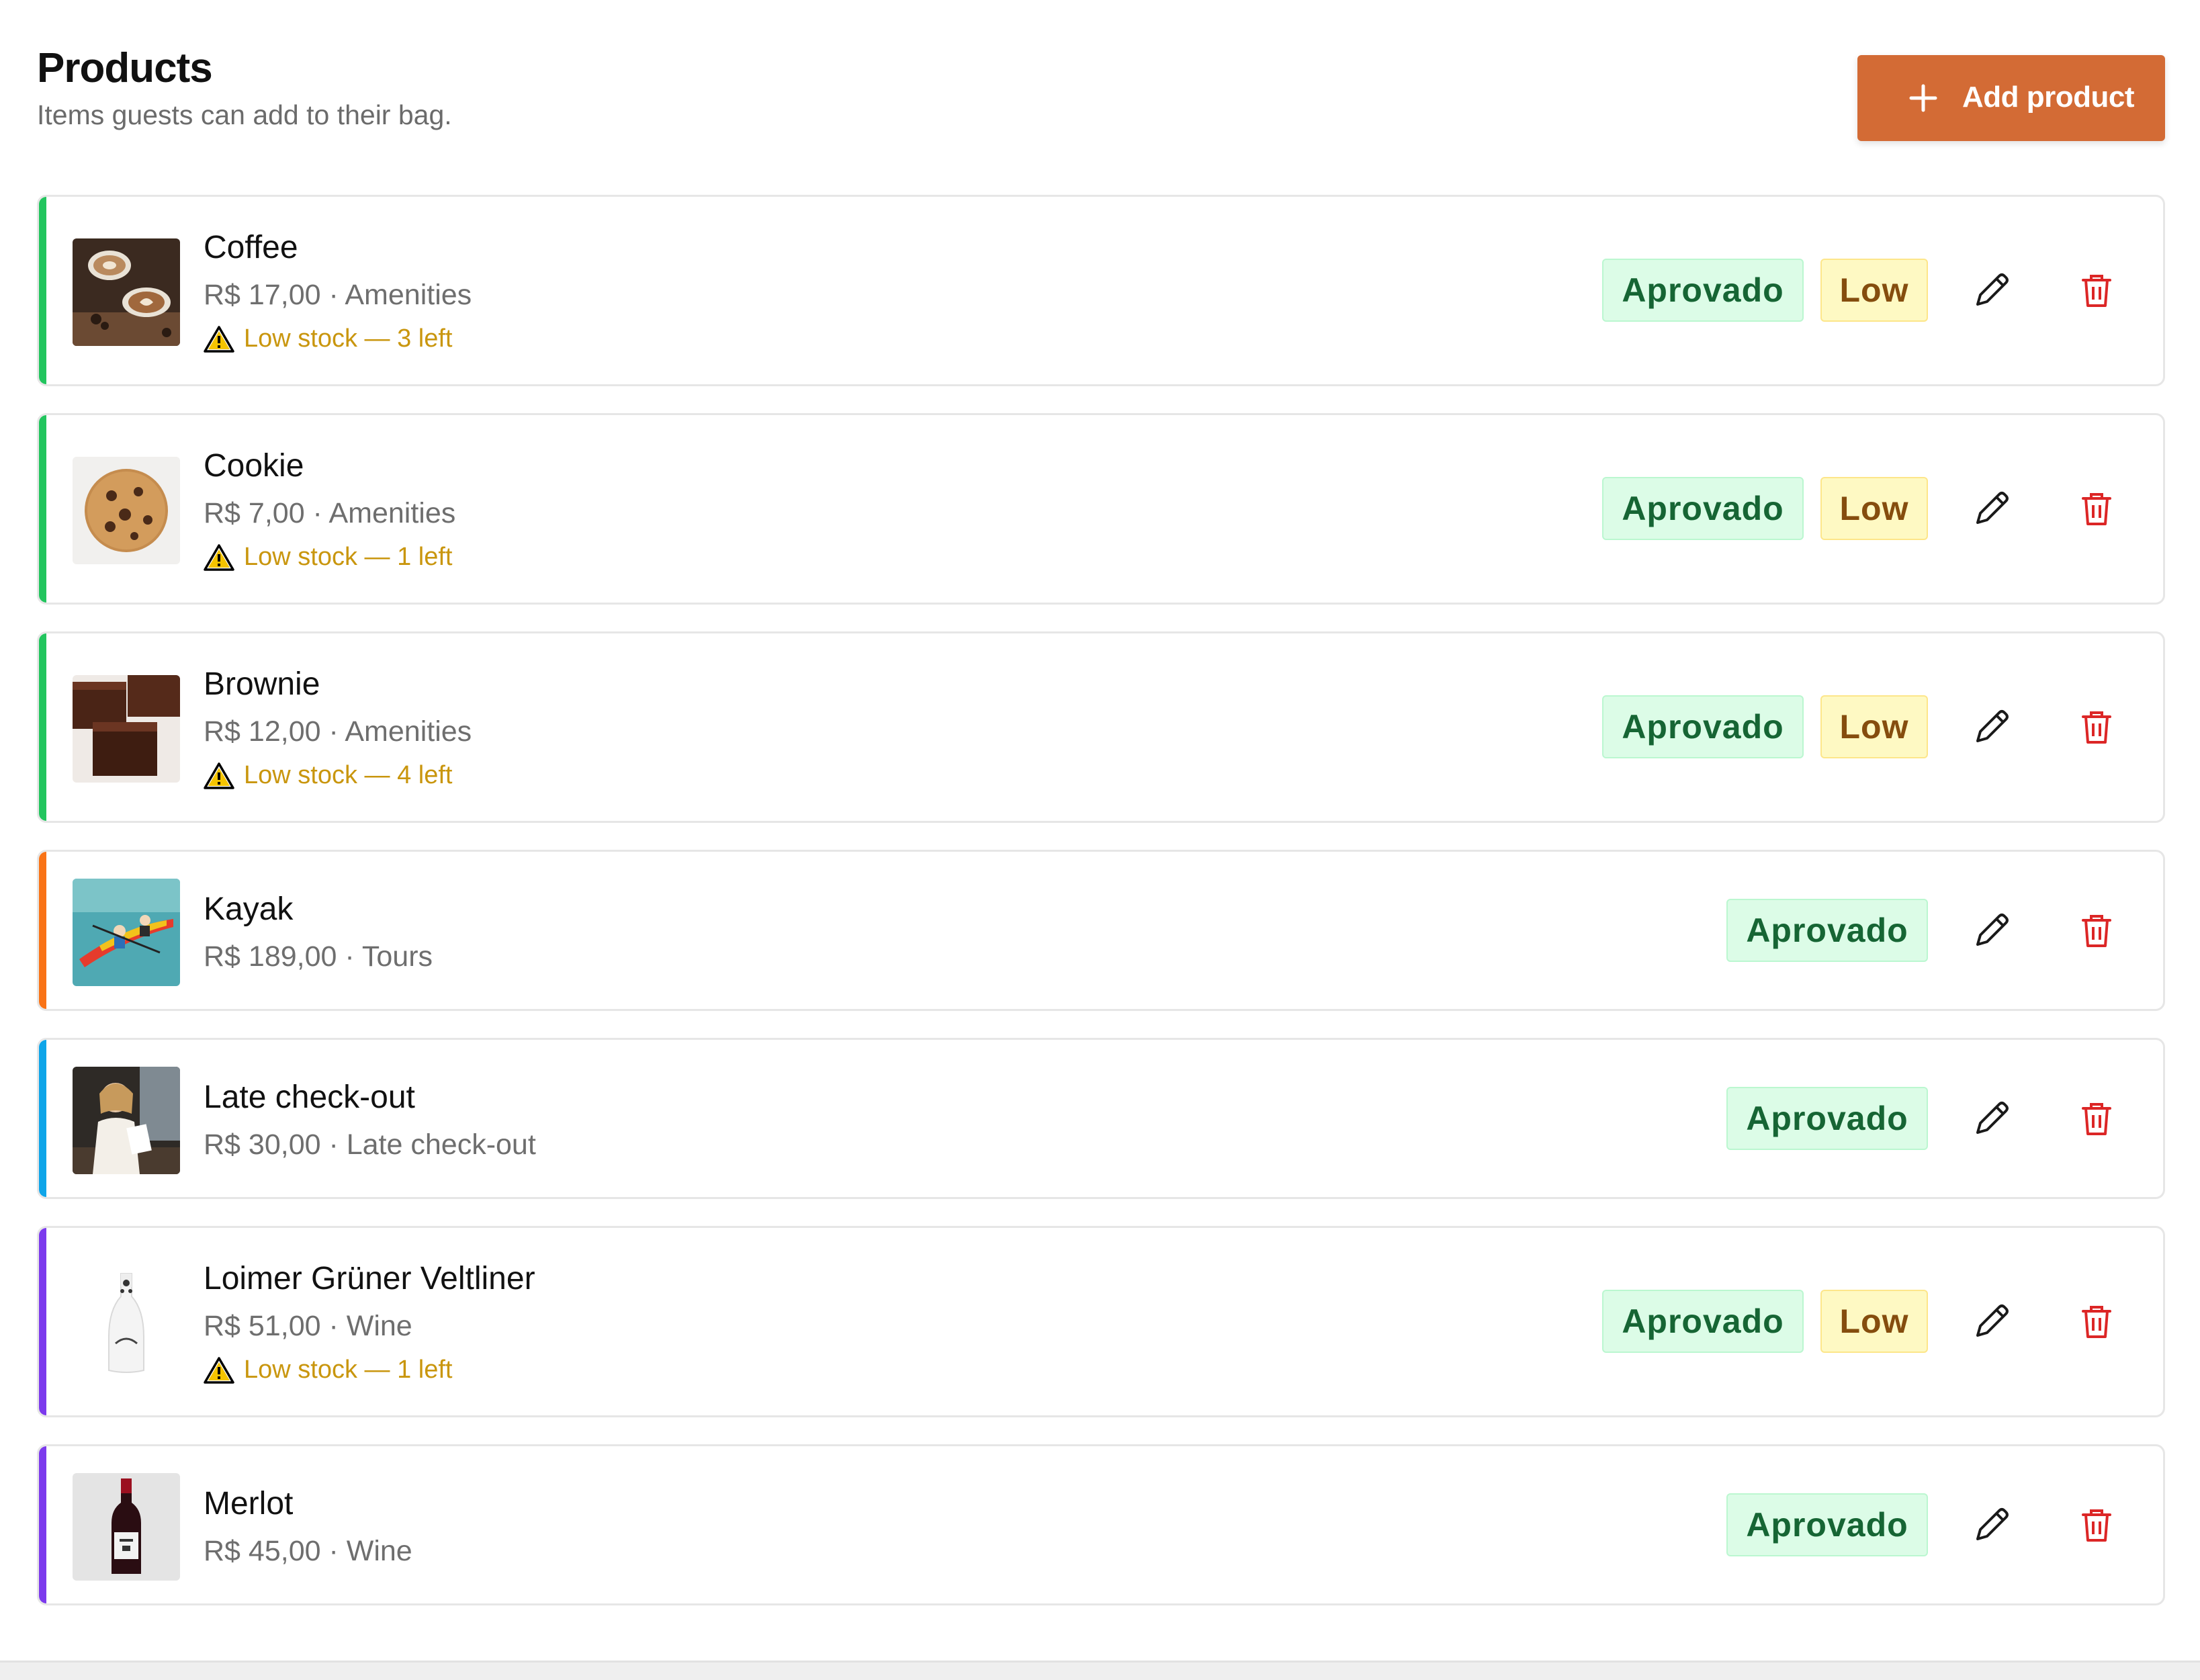 This screenshot has width=2200, height=1680. I want to click on product-meta: R$ 12,00 · Amenities, so click(338, 731).